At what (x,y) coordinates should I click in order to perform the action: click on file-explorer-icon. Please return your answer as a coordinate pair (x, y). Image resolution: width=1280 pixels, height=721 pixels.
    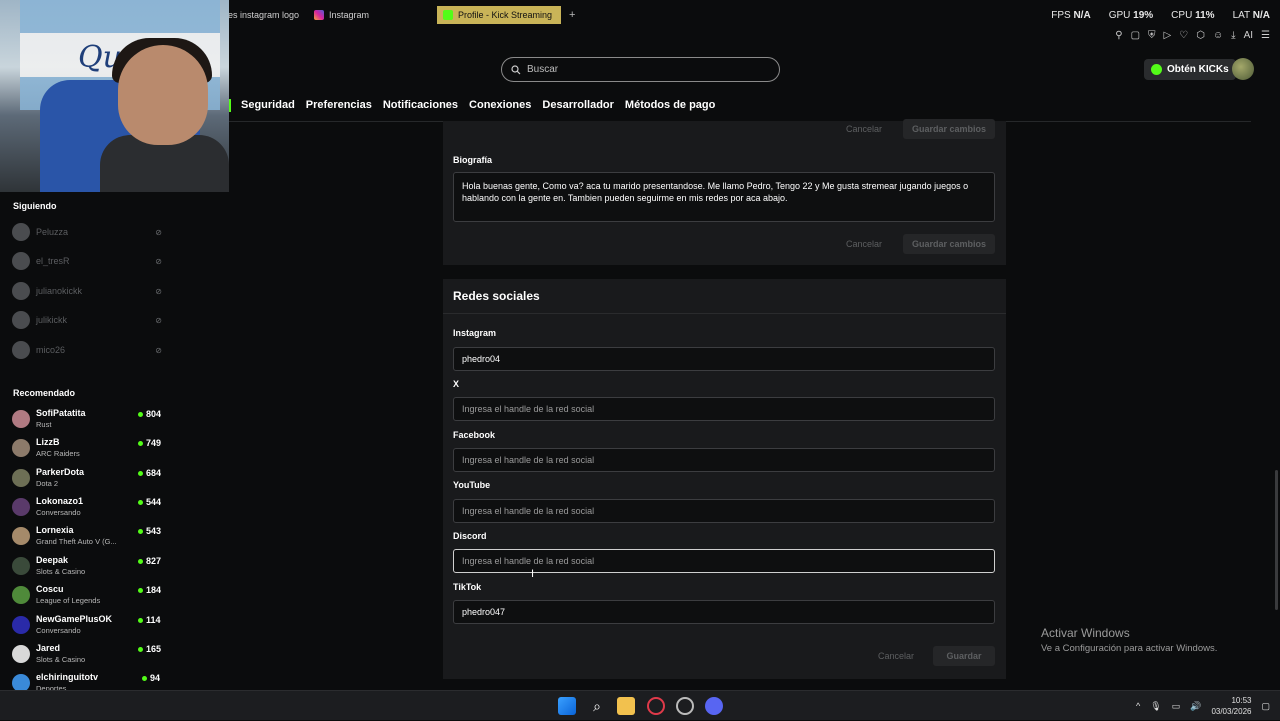
    Looking at the image, I should click on (626, 706).